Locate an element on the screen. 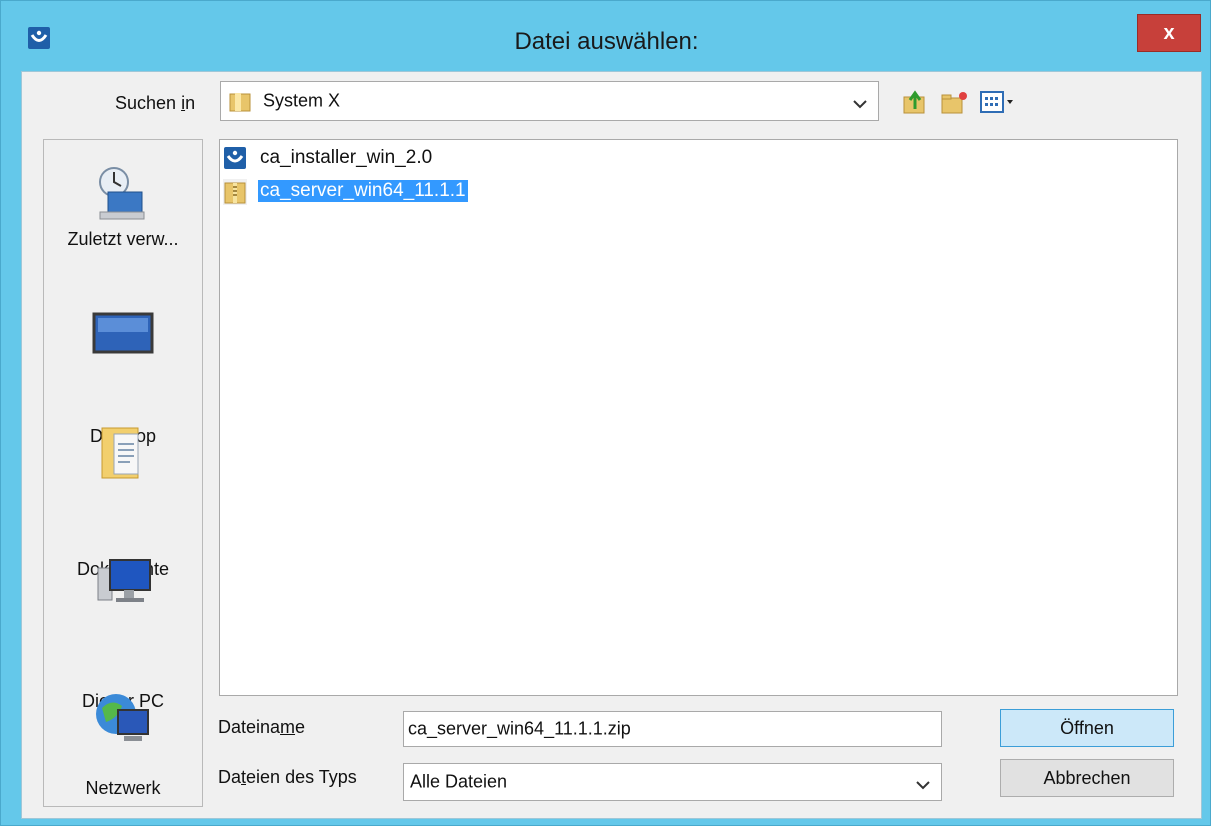 This screenshot has height=826, width=1211. file-name: ca_installer_win_2.0 is located at coordinates (346, 157).